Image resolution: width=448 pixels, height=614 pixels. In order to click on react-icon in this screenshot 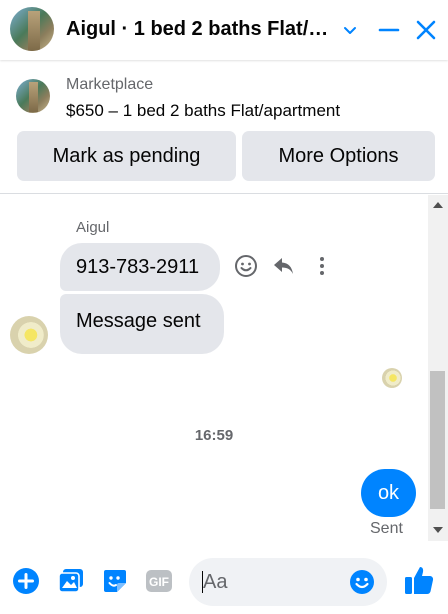, I will do `click(246, 266)`.